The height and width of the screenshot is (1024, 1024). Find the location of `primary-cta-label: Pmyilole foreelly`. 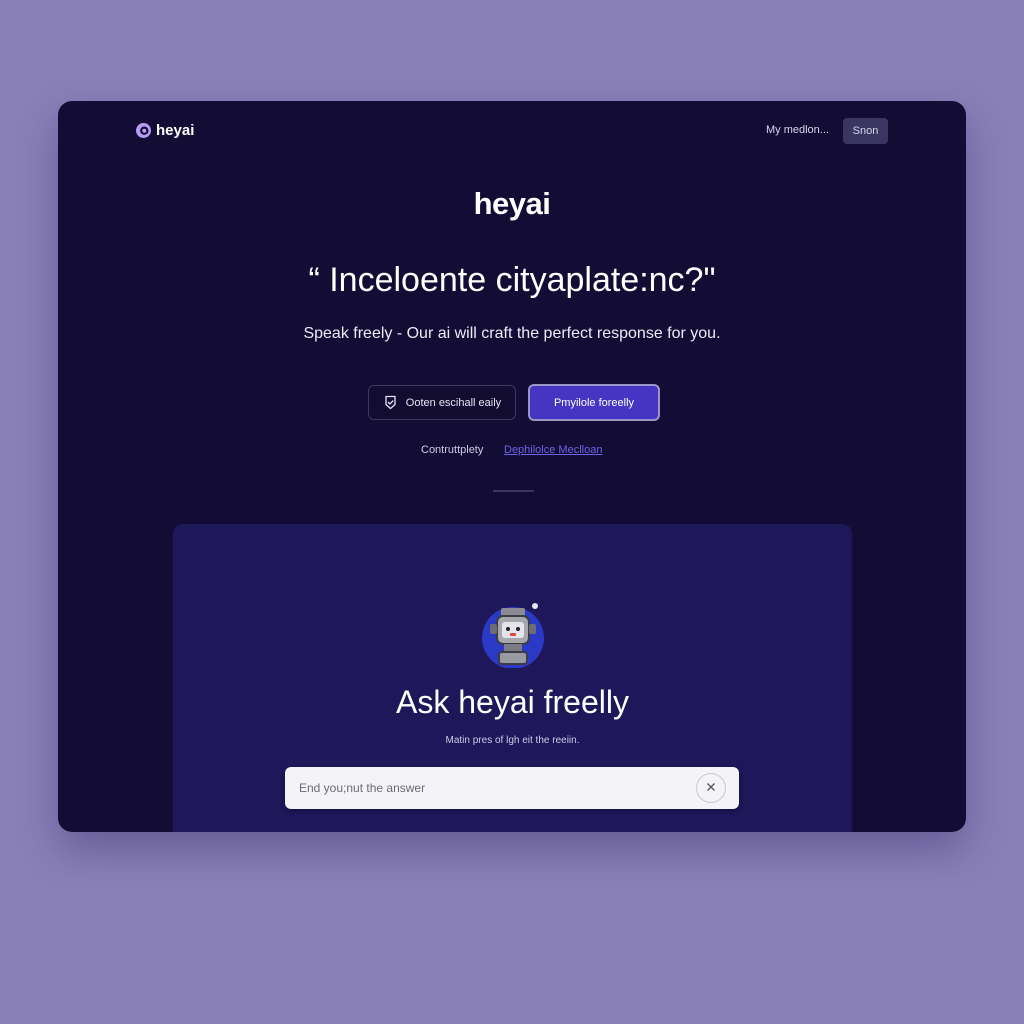

primary-cta-label: Pmyilole foreelly is located at coordinates (594, 402).